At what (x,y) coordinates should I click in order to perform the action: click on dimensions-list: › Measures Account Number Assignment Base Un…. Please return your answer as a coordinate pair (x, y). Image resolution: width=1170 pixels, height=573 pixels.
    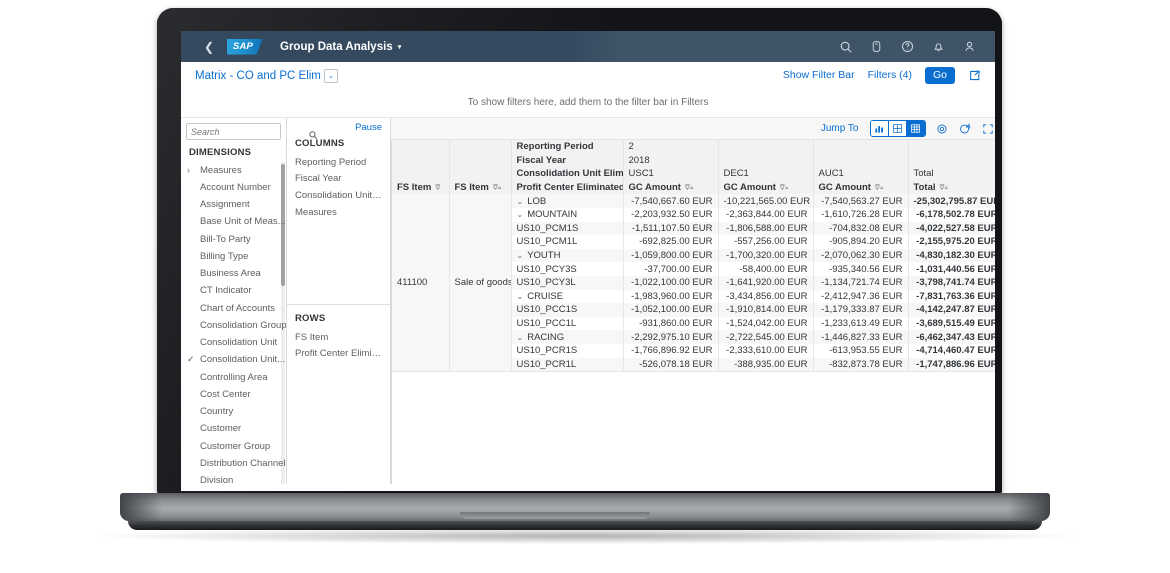
    Looking at the image, I should click on (233, 323).